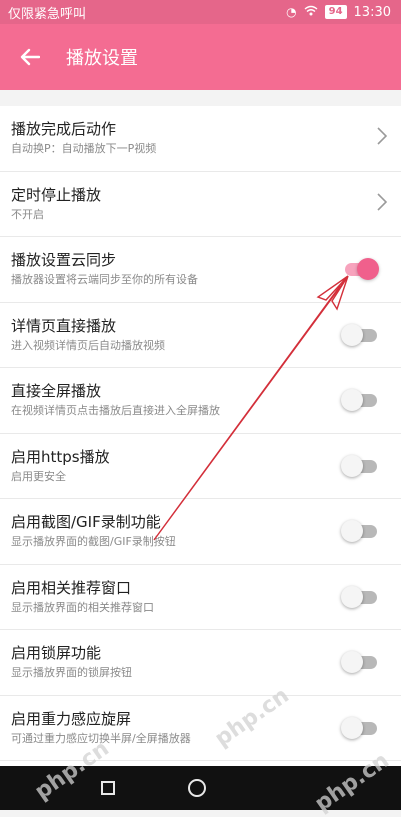 Image resolution: width=401 pixels, height=817 pixels. What do you see at coordinates (360, 466) in the screenshot?
I see `https-toggle` at bounding box center [360, 466].